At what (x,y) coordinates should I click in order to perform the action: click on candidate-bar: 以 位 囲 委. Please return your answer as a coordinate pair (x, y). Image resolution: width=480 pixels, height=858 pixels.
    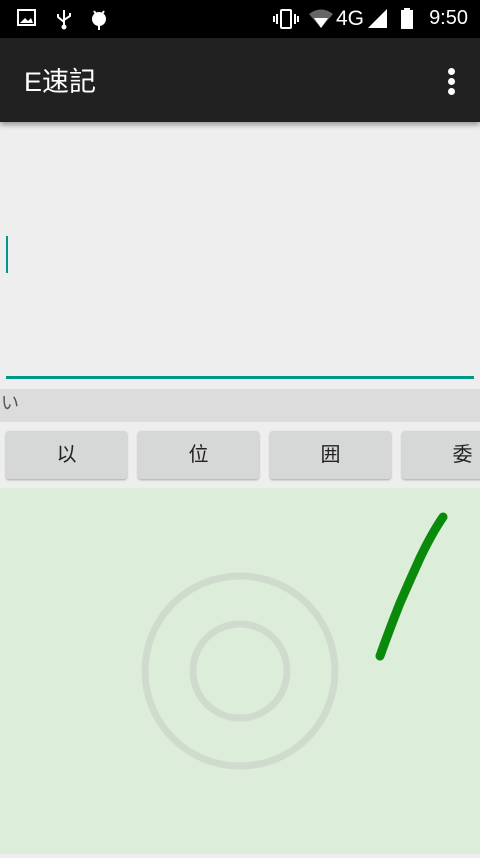
    Looking at the image, I should click on (240, 455).